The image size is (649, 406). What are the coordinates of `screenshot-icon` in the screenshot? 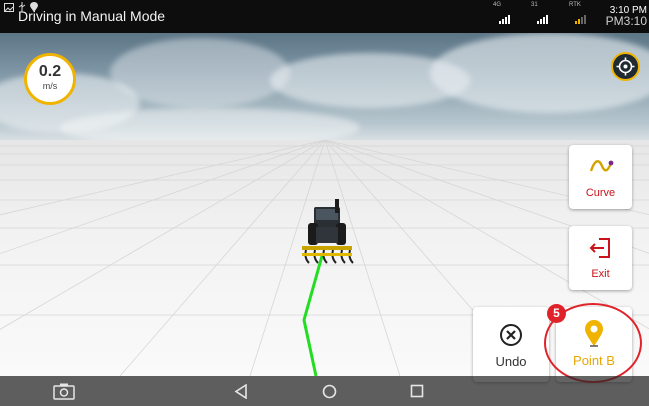 It's located at (64, 391).